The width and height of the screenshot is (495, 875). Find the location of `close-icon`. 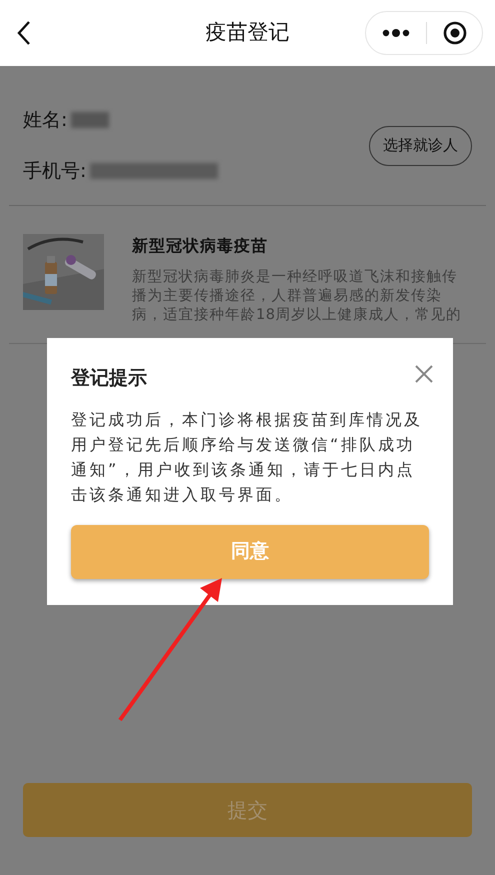

close-icon is located at coordinates (424, 374).